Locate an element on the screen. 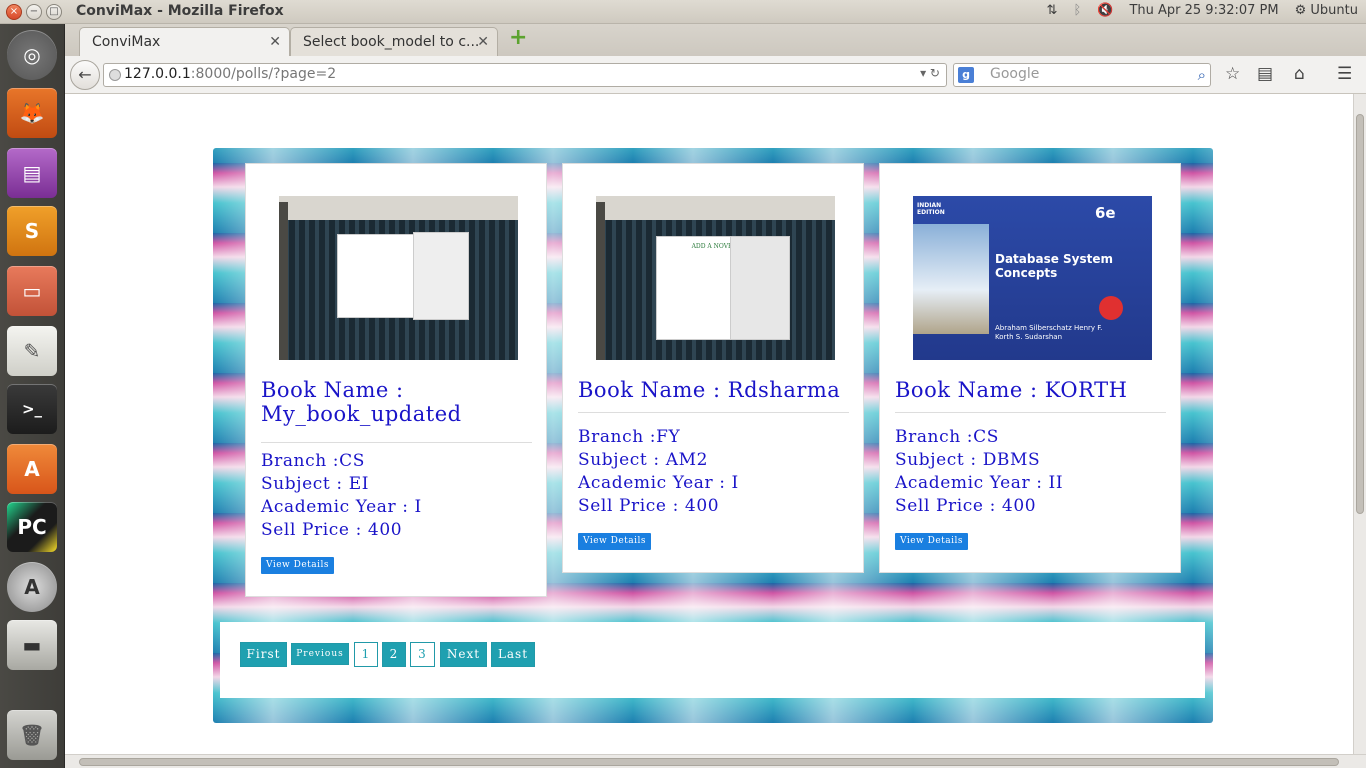  cover-title: Database System Concepts is located at coordinates (1054, 266).